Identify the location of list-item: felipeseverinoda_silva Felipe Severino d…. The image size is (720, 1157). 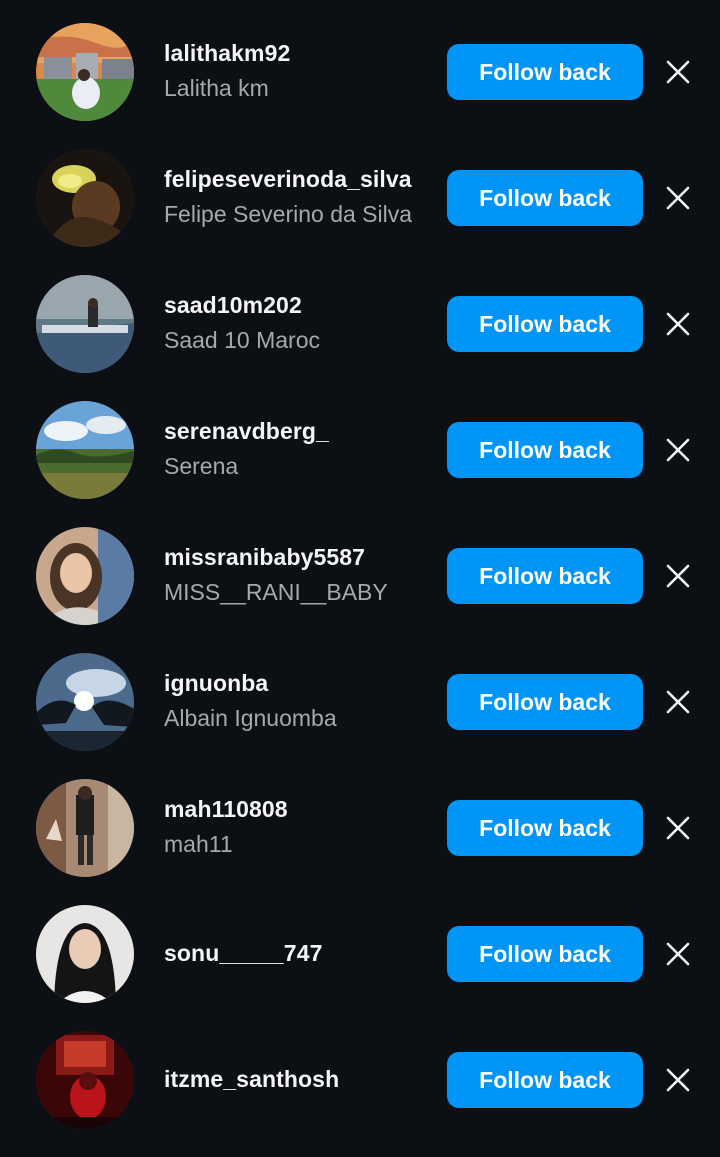
(360, 212).